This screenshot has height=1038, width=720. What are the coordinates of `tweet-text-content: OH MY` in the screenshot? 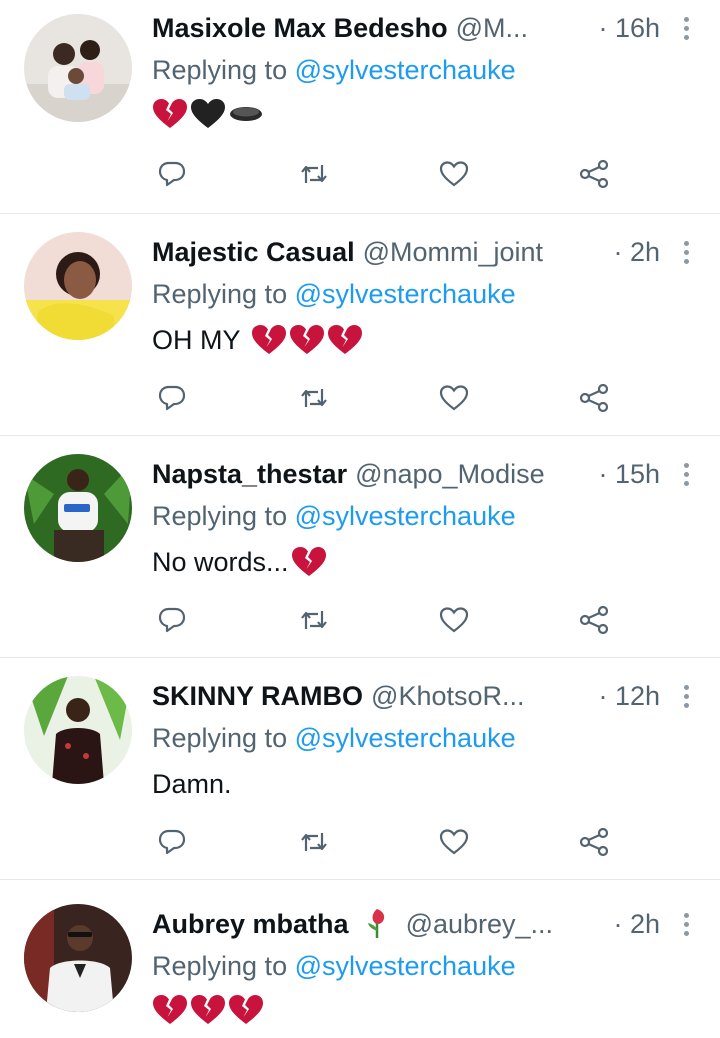 It's located at (196, 340).